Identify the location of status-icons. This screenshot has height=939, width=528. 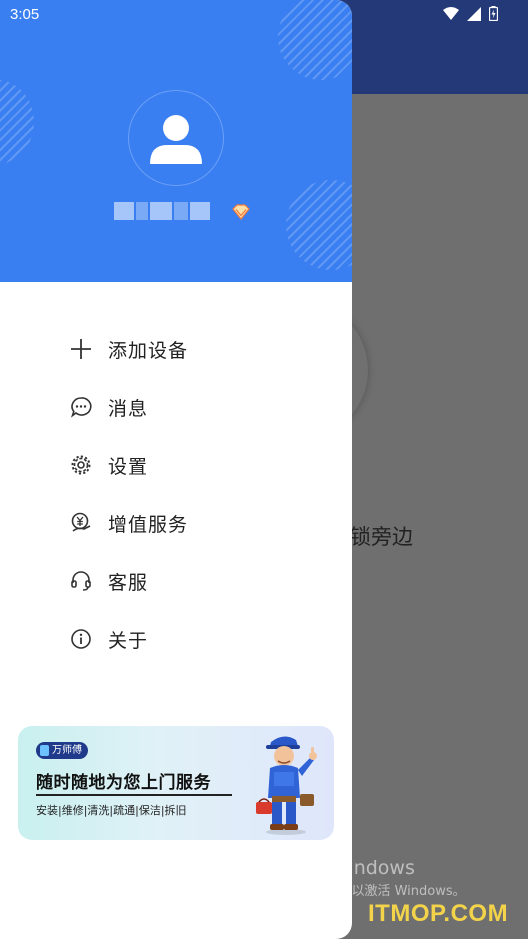
(470, 13).